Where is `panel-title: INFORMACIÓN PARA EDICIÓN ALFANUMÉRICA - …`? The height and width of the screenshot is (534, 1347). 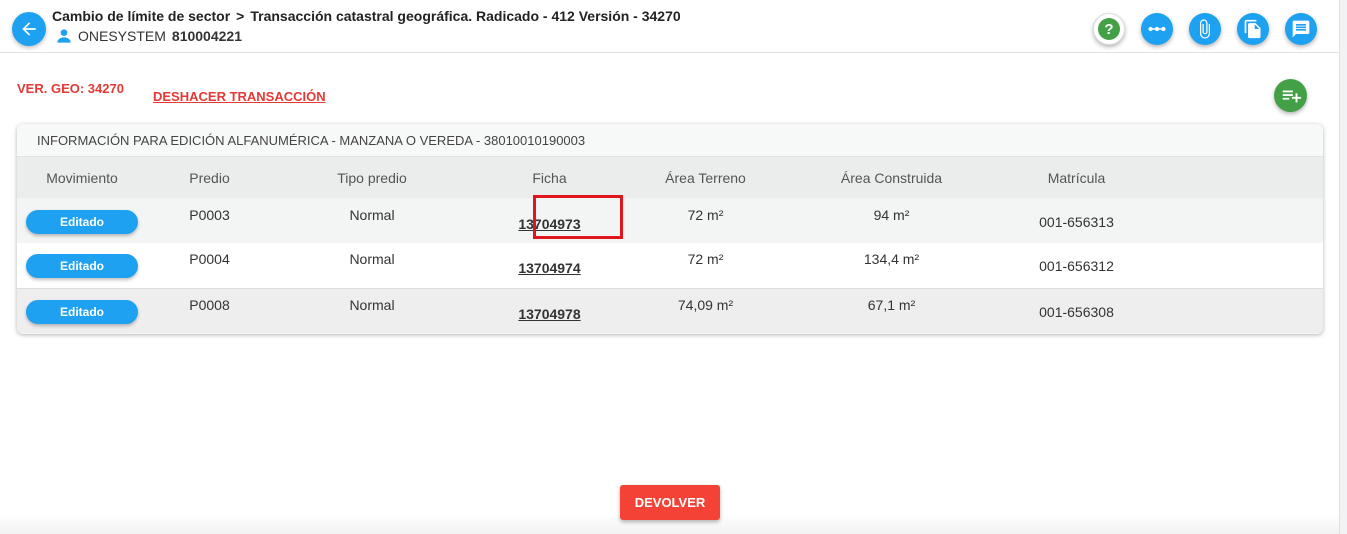 panel-title: INFORMACIÓN PARA EDICIÓN ALFANUMÉRICA - … is located at coordinates (670, 140).